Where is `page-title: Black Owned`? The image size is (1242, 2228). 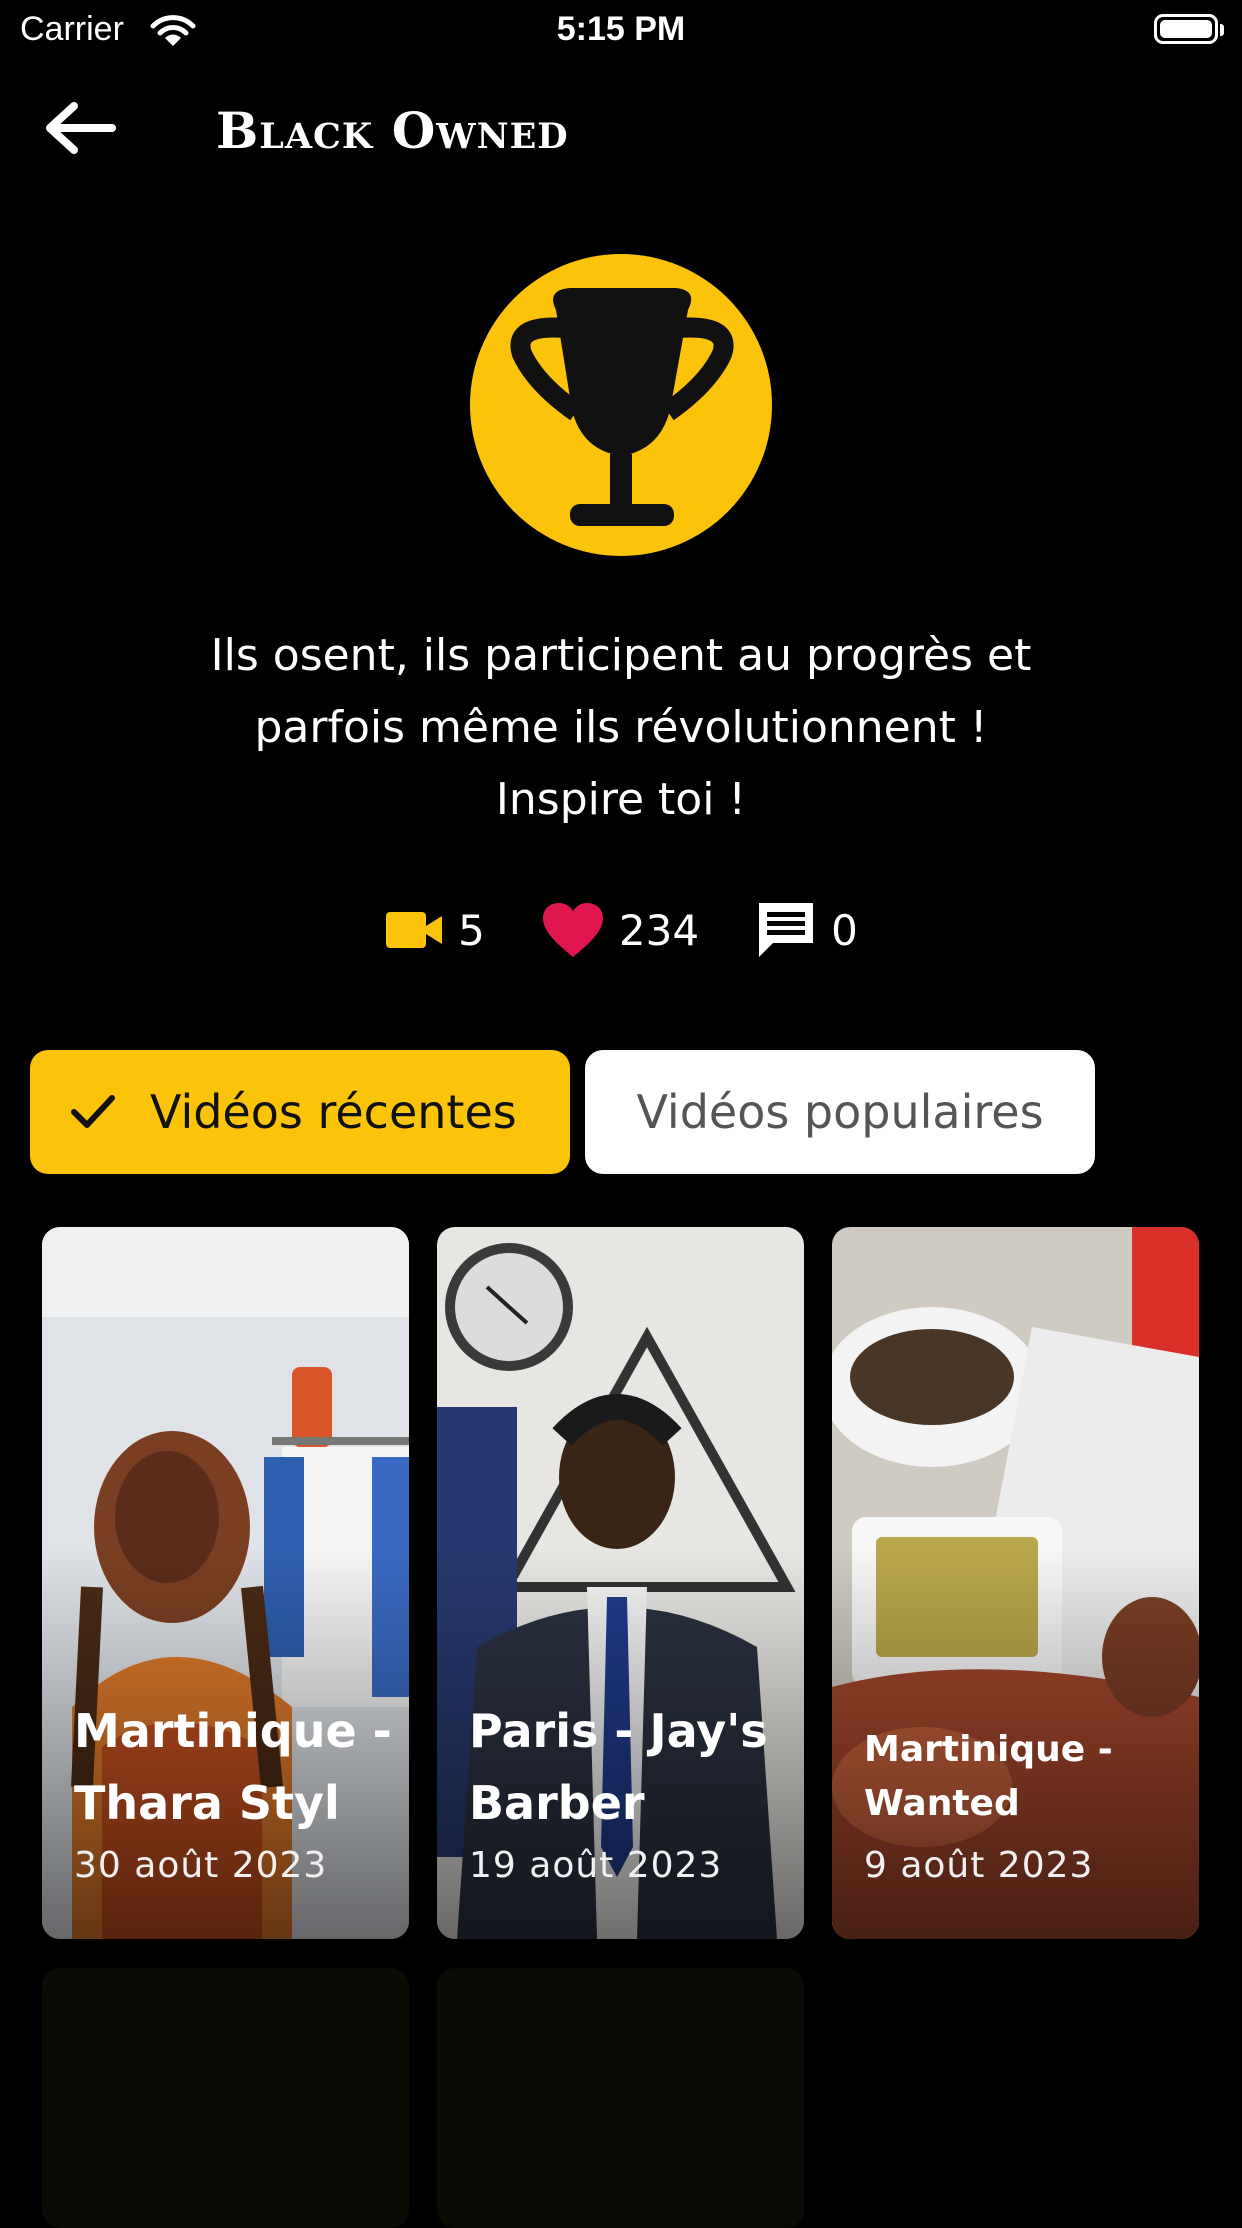 page-title: Black Owned is located at coordinates (392, 130).